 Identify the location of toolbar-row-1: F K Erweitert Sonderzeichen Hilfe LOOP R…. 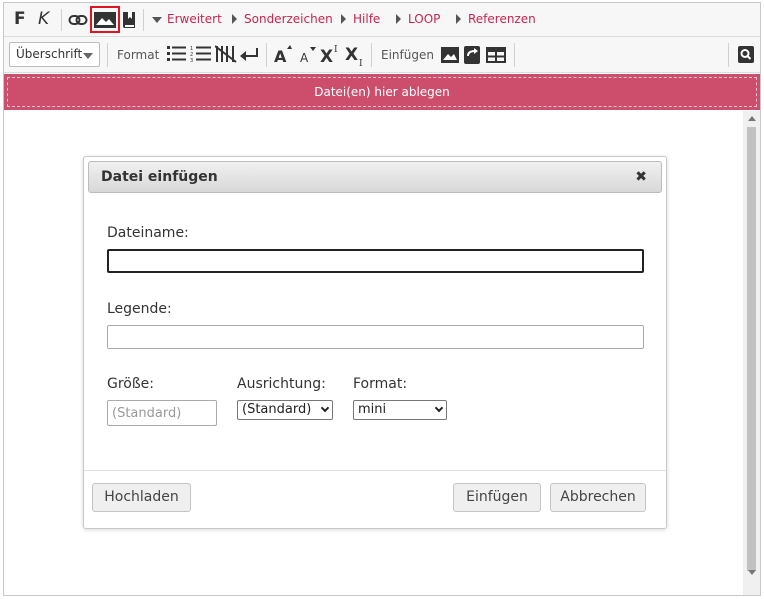
(382, 20).